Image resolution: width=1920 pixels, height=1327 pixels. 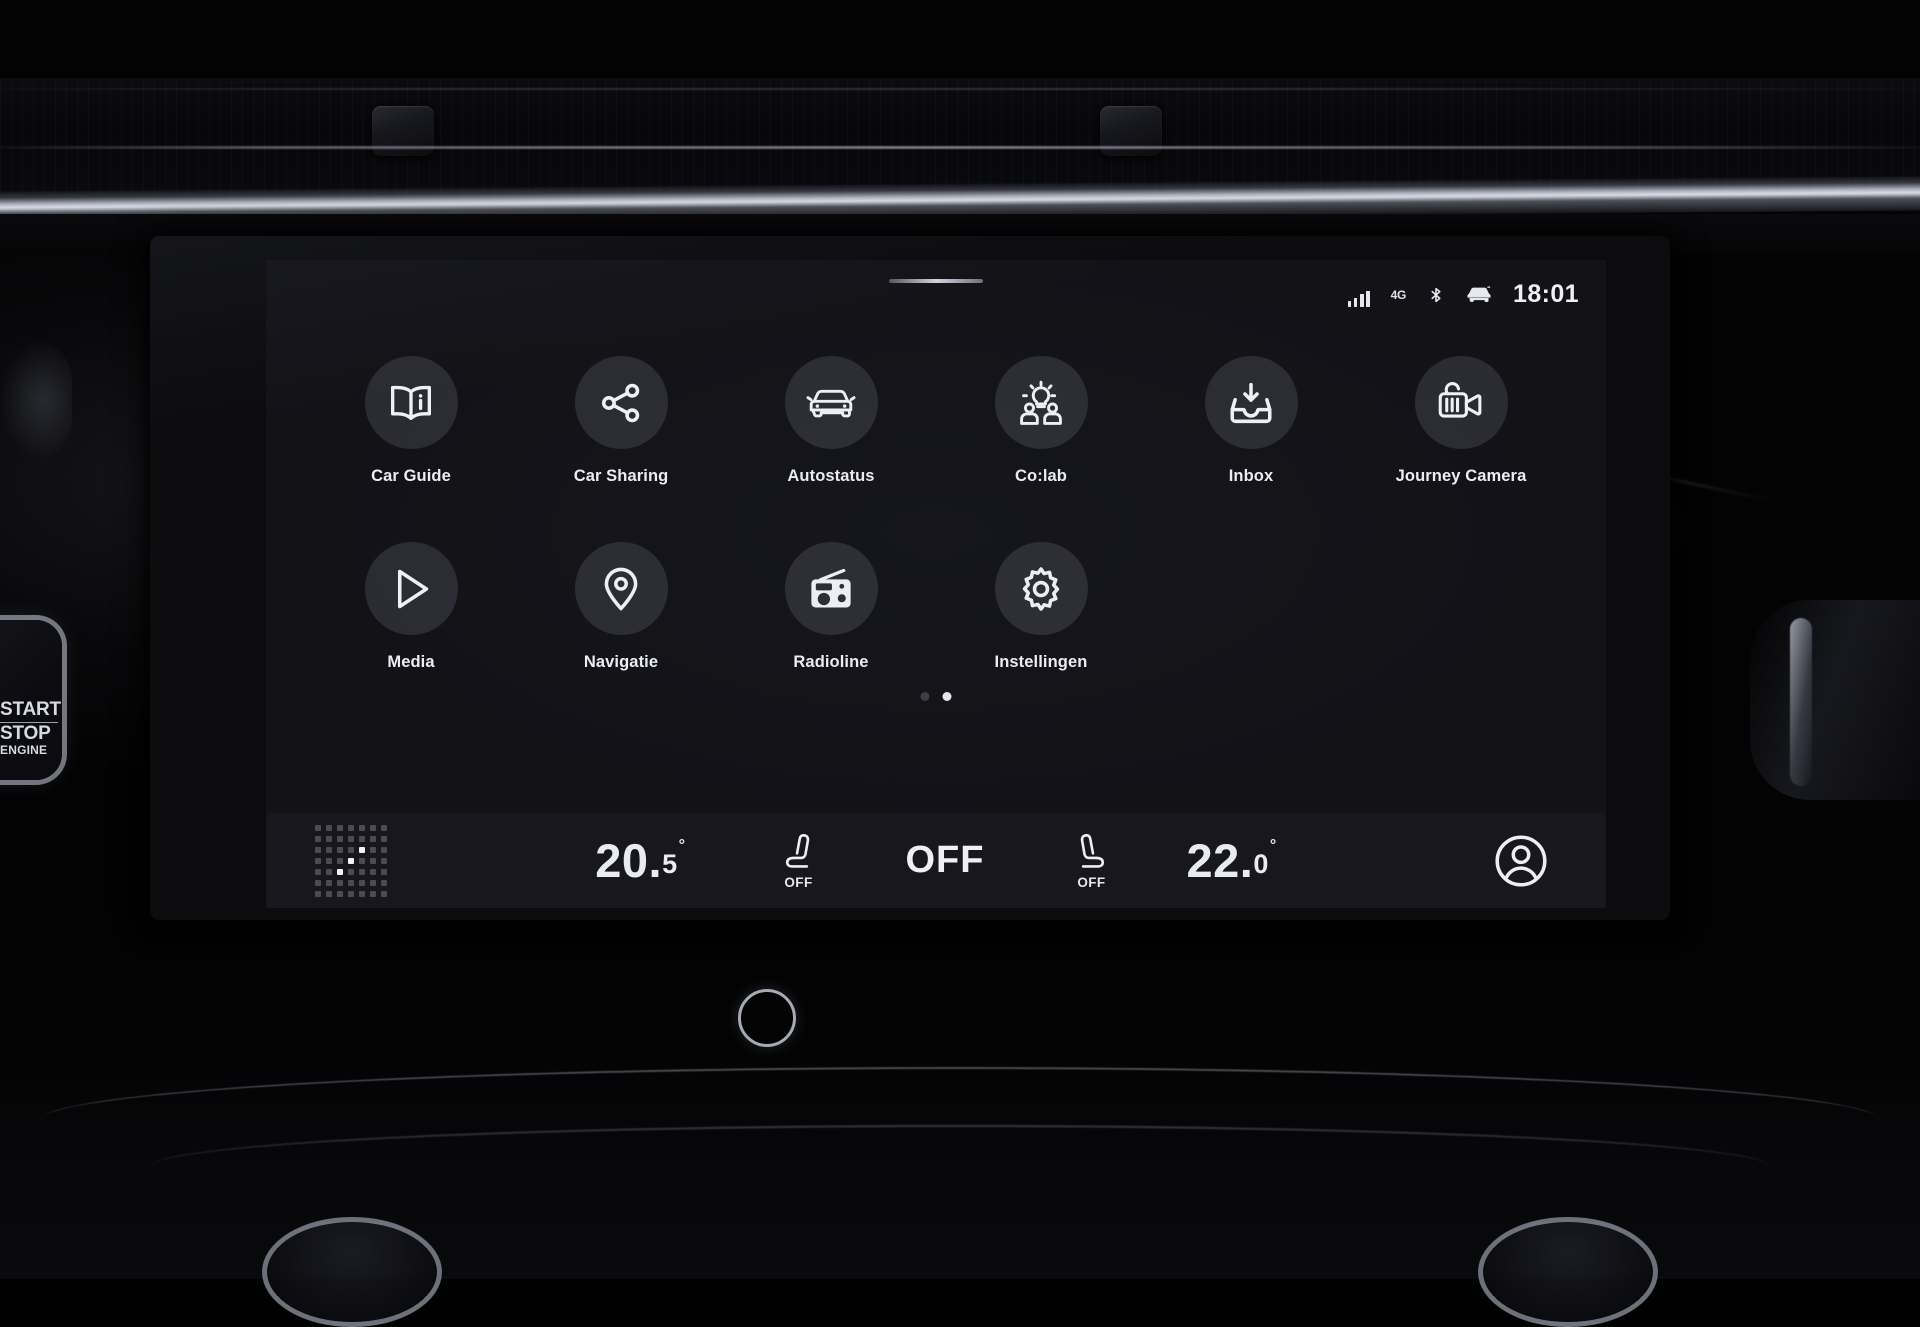 What do you see at coordinates (32, 710) in the screenshot?
I see `start-text: START` at bounding box center [32, 710].